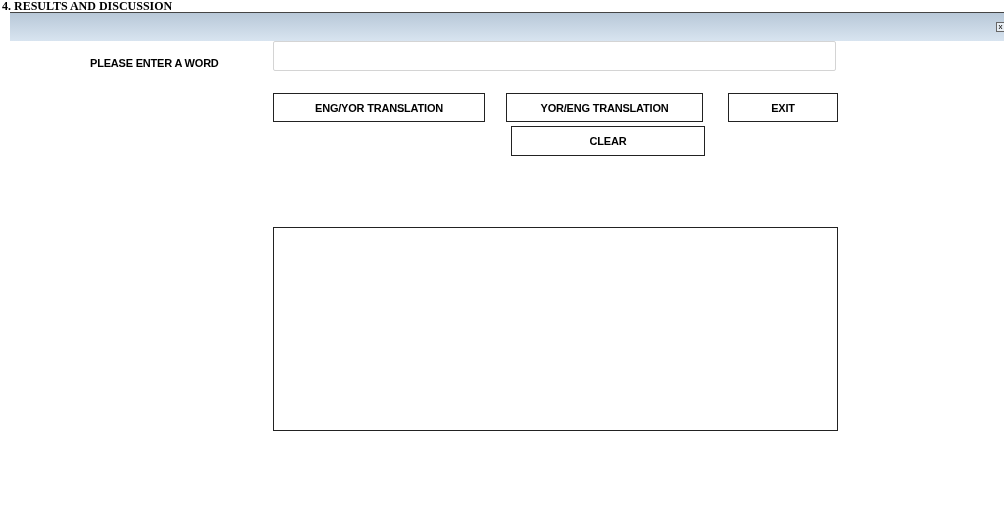 Image resolution: width=1004 pixels, height=522 pixels. What do you see at coordinates (783, 107) in the screenshot?
I see `action-button: EXIT` at bounding box center [783, 107].